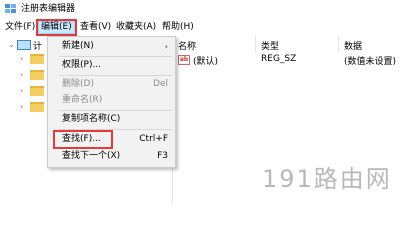 The image size is (400, 240). What do you see at coordinates (78, 84) in the screenshot?
I see `menu-item-label: 删除(D)` at bounding box center [78, 84].